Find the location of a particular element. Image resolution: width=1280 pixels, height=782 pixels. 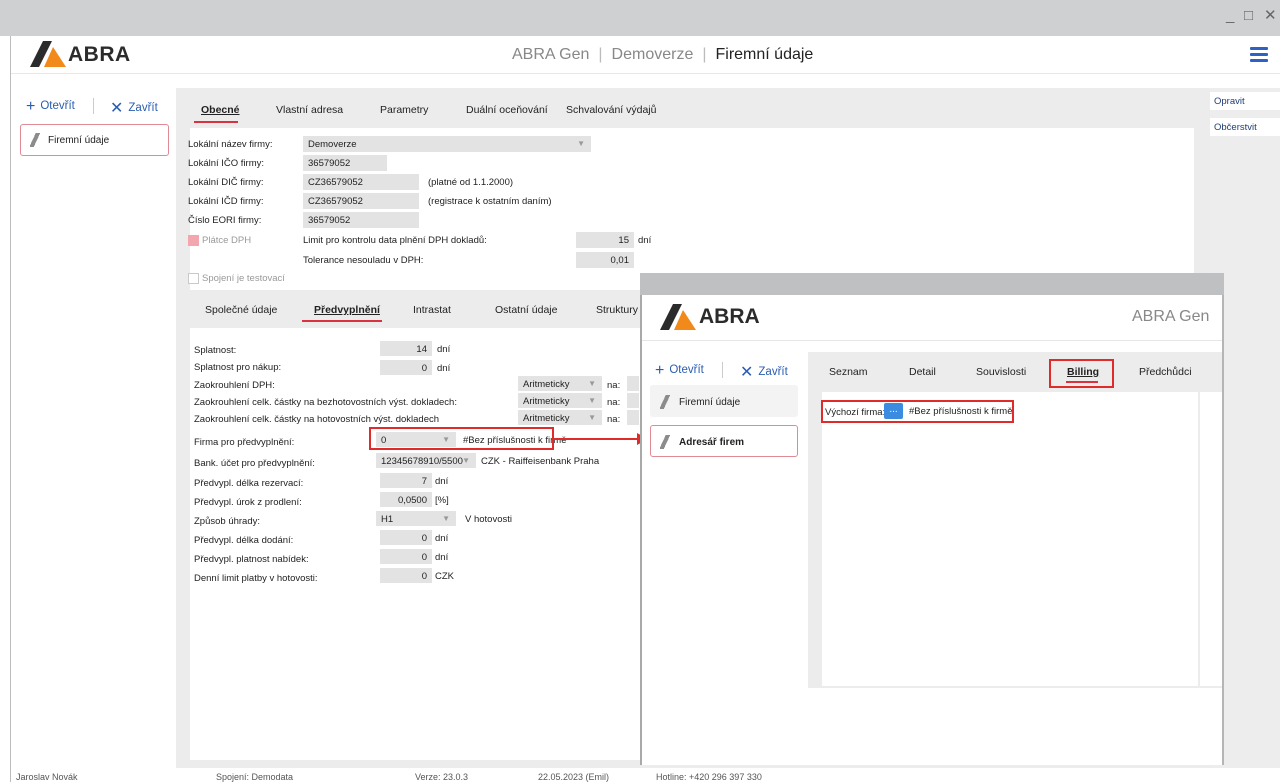

interest-label: Předvypl. úrok z prodlení: is located at coordinates (248, 502).